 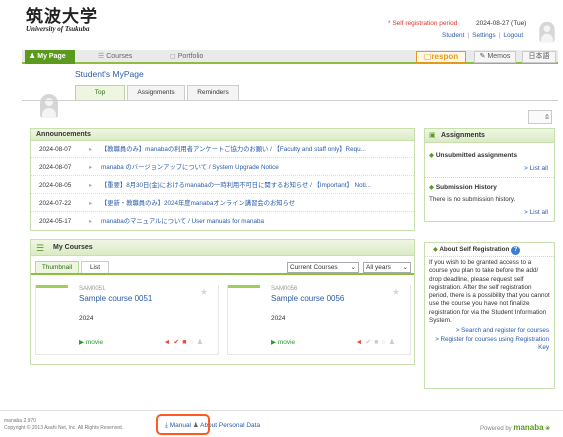 I want to click on nav-portfolio-tab: ◻ Portfolio, so click(x=184, y=57).